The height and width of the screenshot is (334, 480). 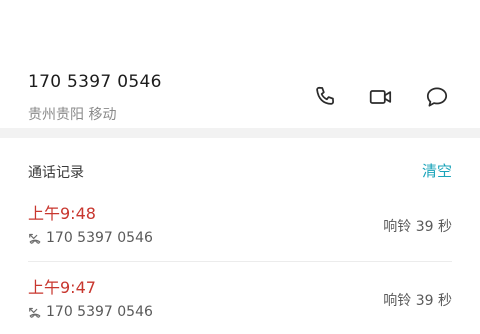 I want to click on phone-icon, so click(x=325, y=95).